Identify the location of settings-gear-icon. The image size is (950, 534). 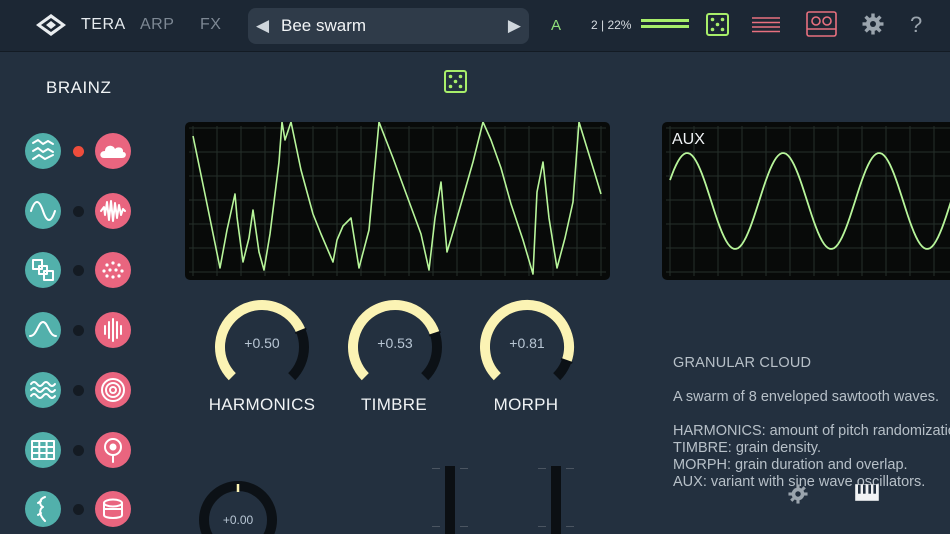
(798, 494).